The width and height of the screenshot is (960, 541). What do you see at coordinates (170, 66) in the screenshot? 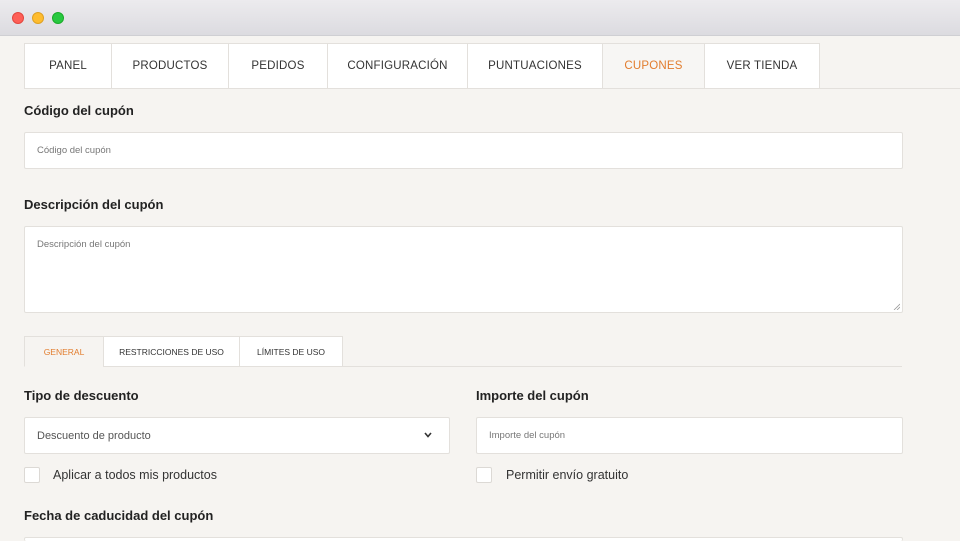
I see `tab-productos: PRODUCTOS` at bounding box center [170, 66].